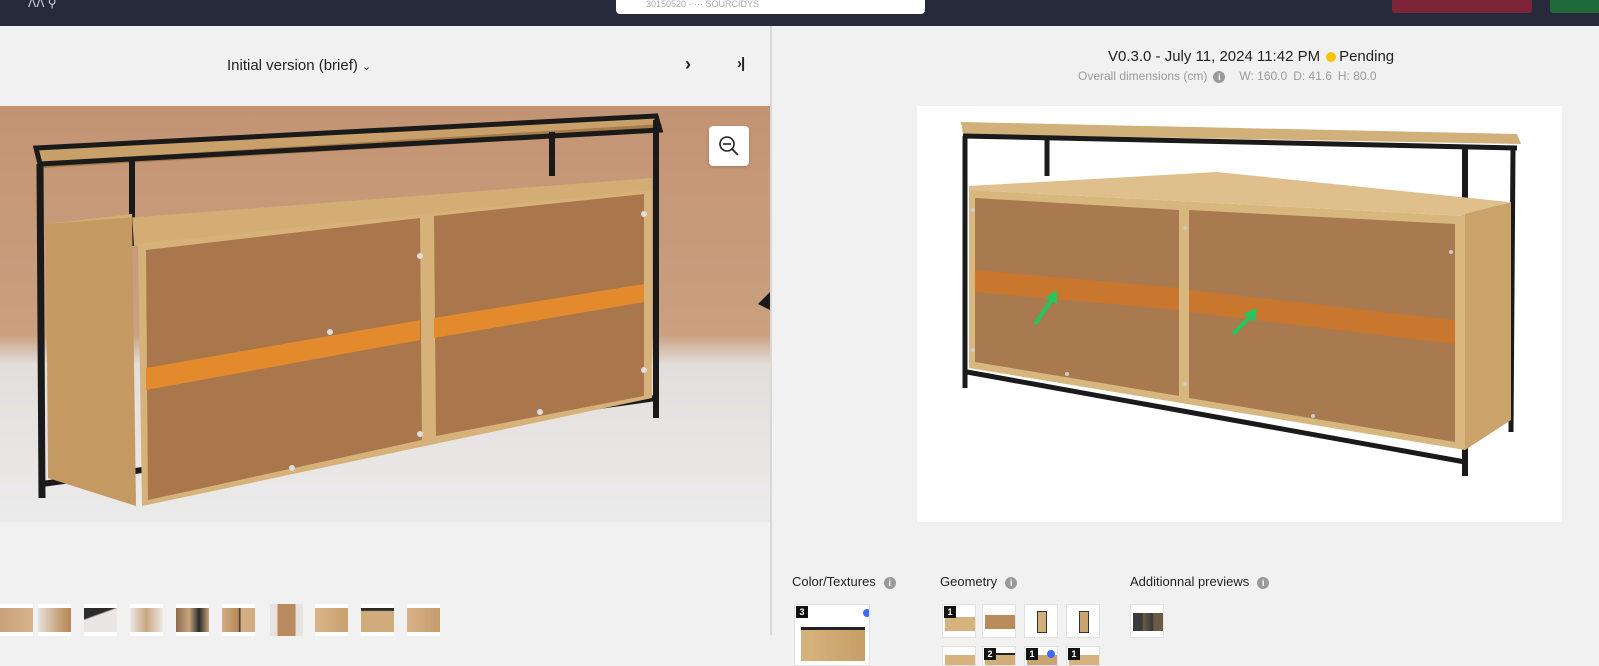 The image size is (1599, 666). I want to click on texture-preview, so click(833, 644).